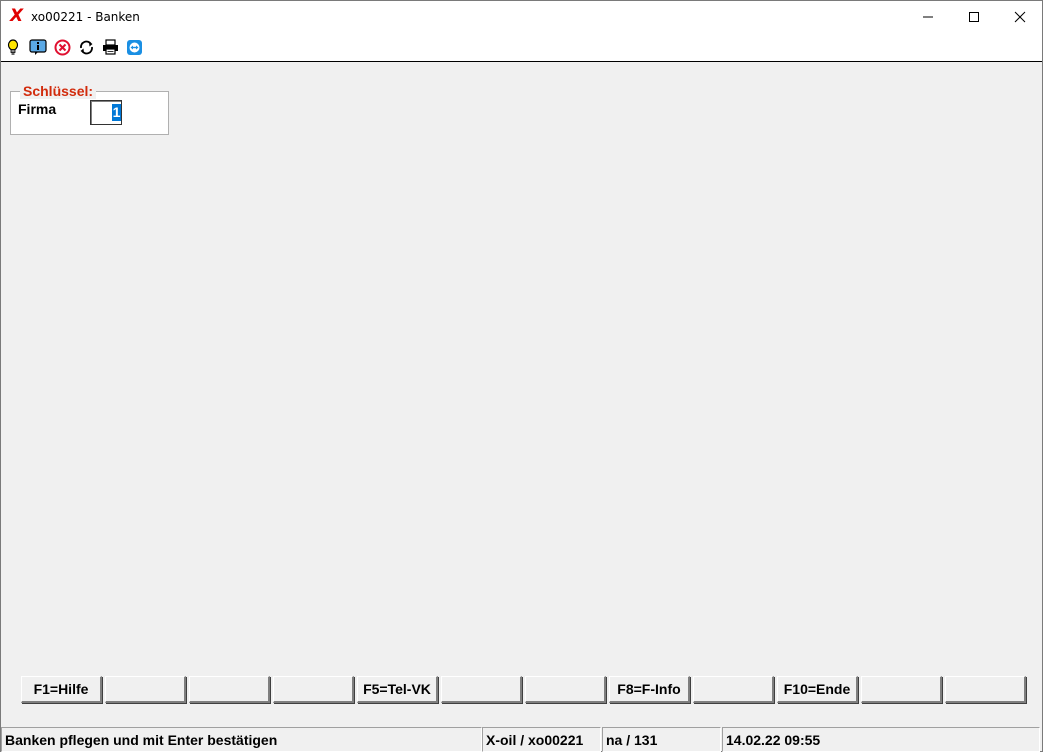 The image size is (1043, 752). I want to click on maximize-button, so click(974, 16).